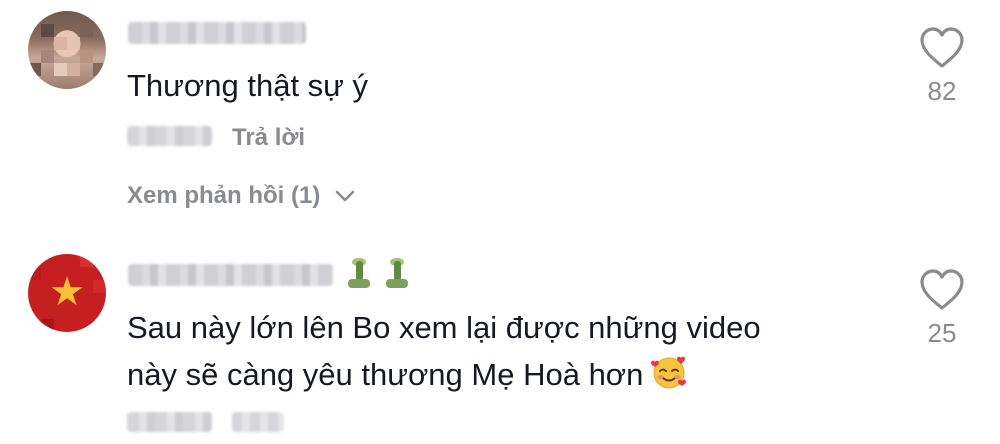 The image size is (1000, 444). Describe the element at coordinates (258, 422) in the screenshot. I see `reply-button-blurred` at that location.